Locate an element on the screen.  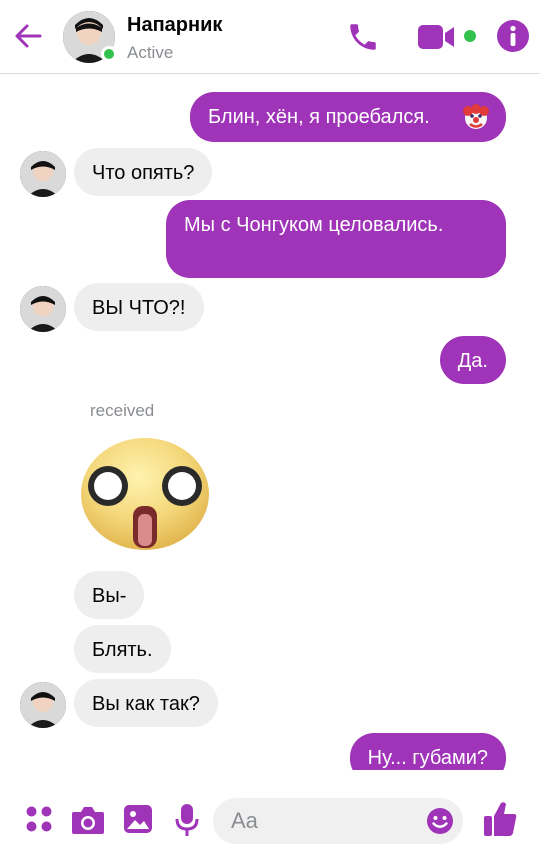
gallery-image-icon is located at coordinates (138, 819).